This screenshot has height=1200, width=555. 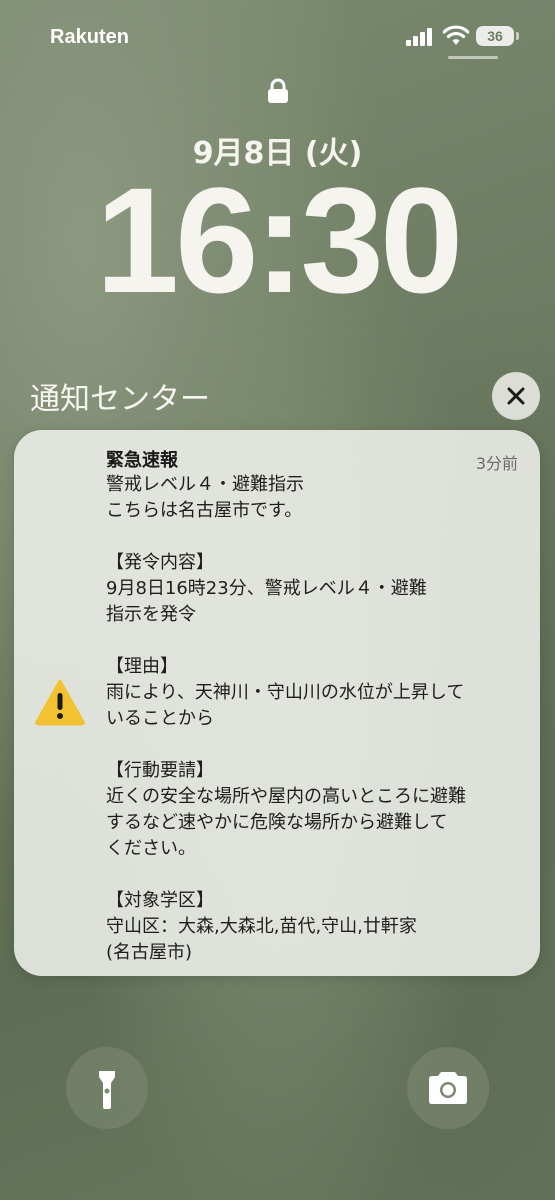 I want to click on flashlight-button, so click(x=107, y=1088).